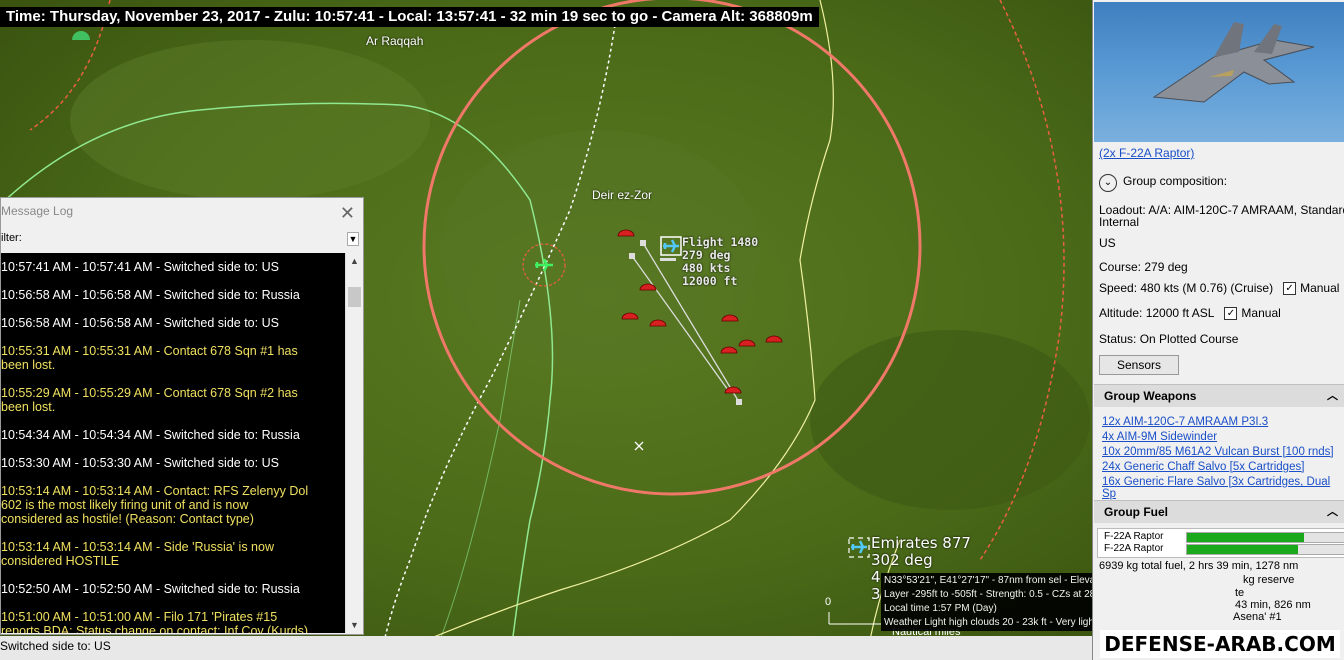 Image resolution: width=1344 pixels, height=660 pixels. Describe the element at coordinates (1273, 605) in the screenshot. I see `fuel-line4: 43 min, 826 nm` at that location.